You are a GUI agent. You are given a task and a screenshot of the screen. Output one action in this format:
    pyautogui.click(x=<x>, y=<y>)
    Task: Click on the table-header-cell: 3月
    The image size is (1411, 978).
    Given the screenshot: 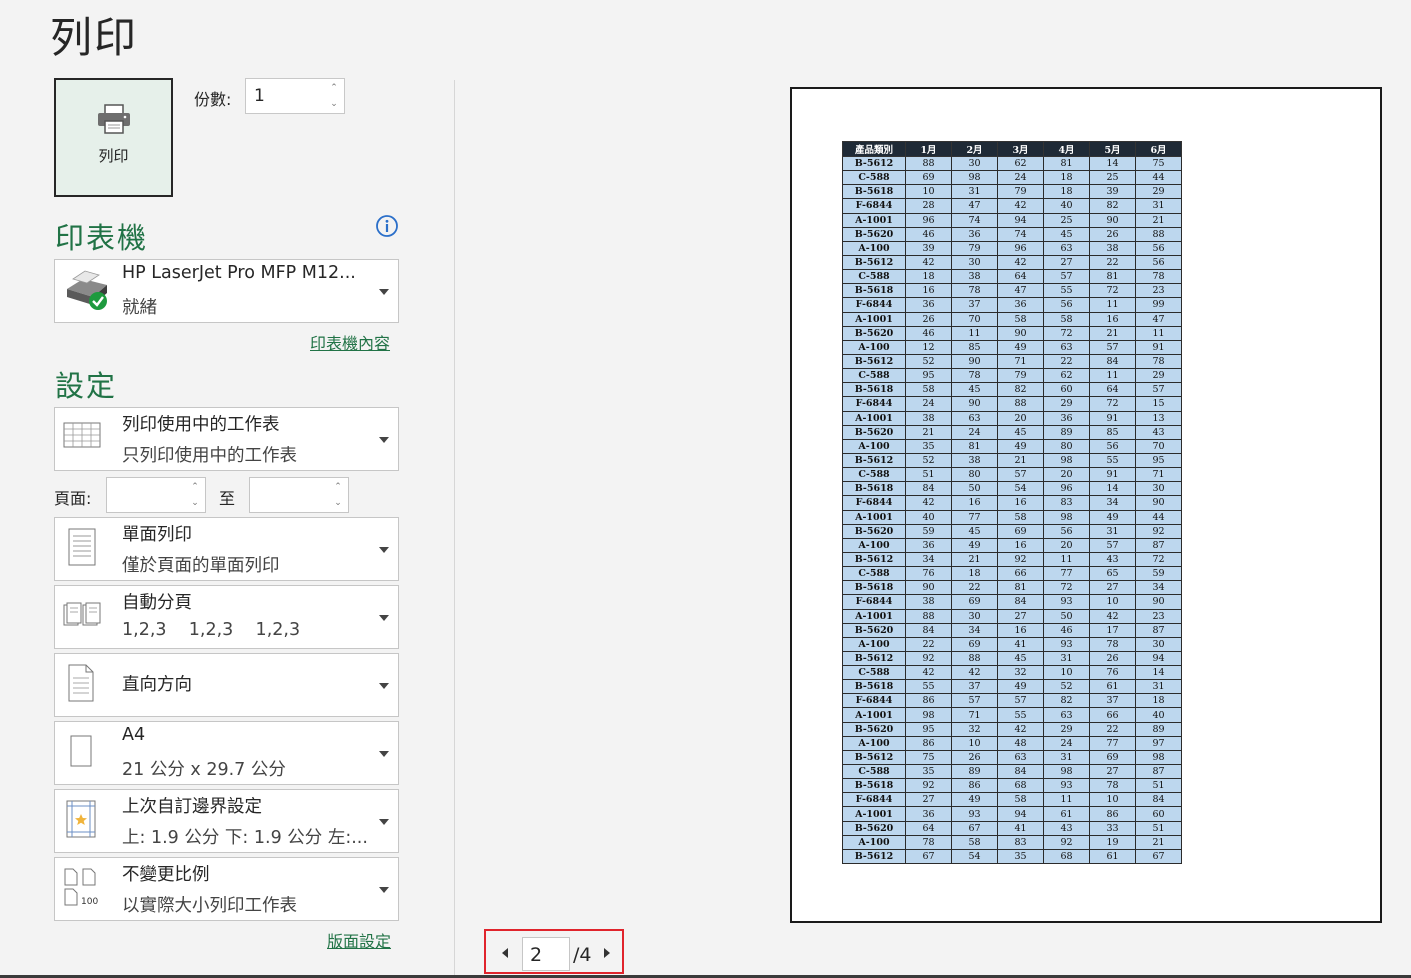 What is the action you would take?
    pyautogui.click(x=1020, y=149)
    